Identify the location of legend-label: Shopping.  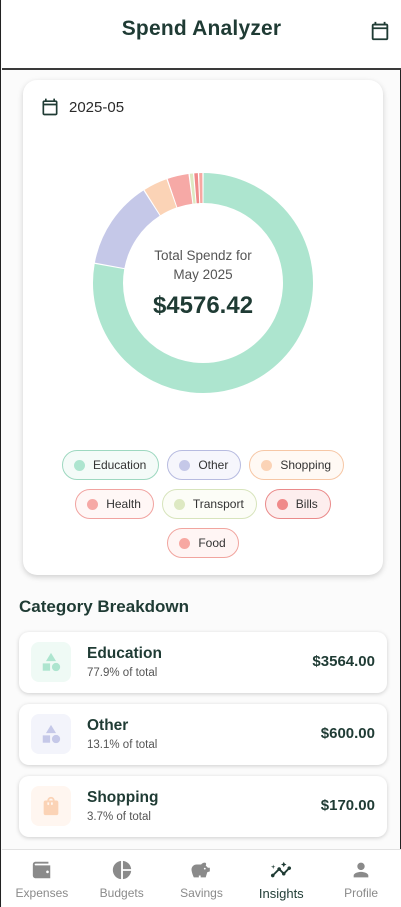
(306, 465).